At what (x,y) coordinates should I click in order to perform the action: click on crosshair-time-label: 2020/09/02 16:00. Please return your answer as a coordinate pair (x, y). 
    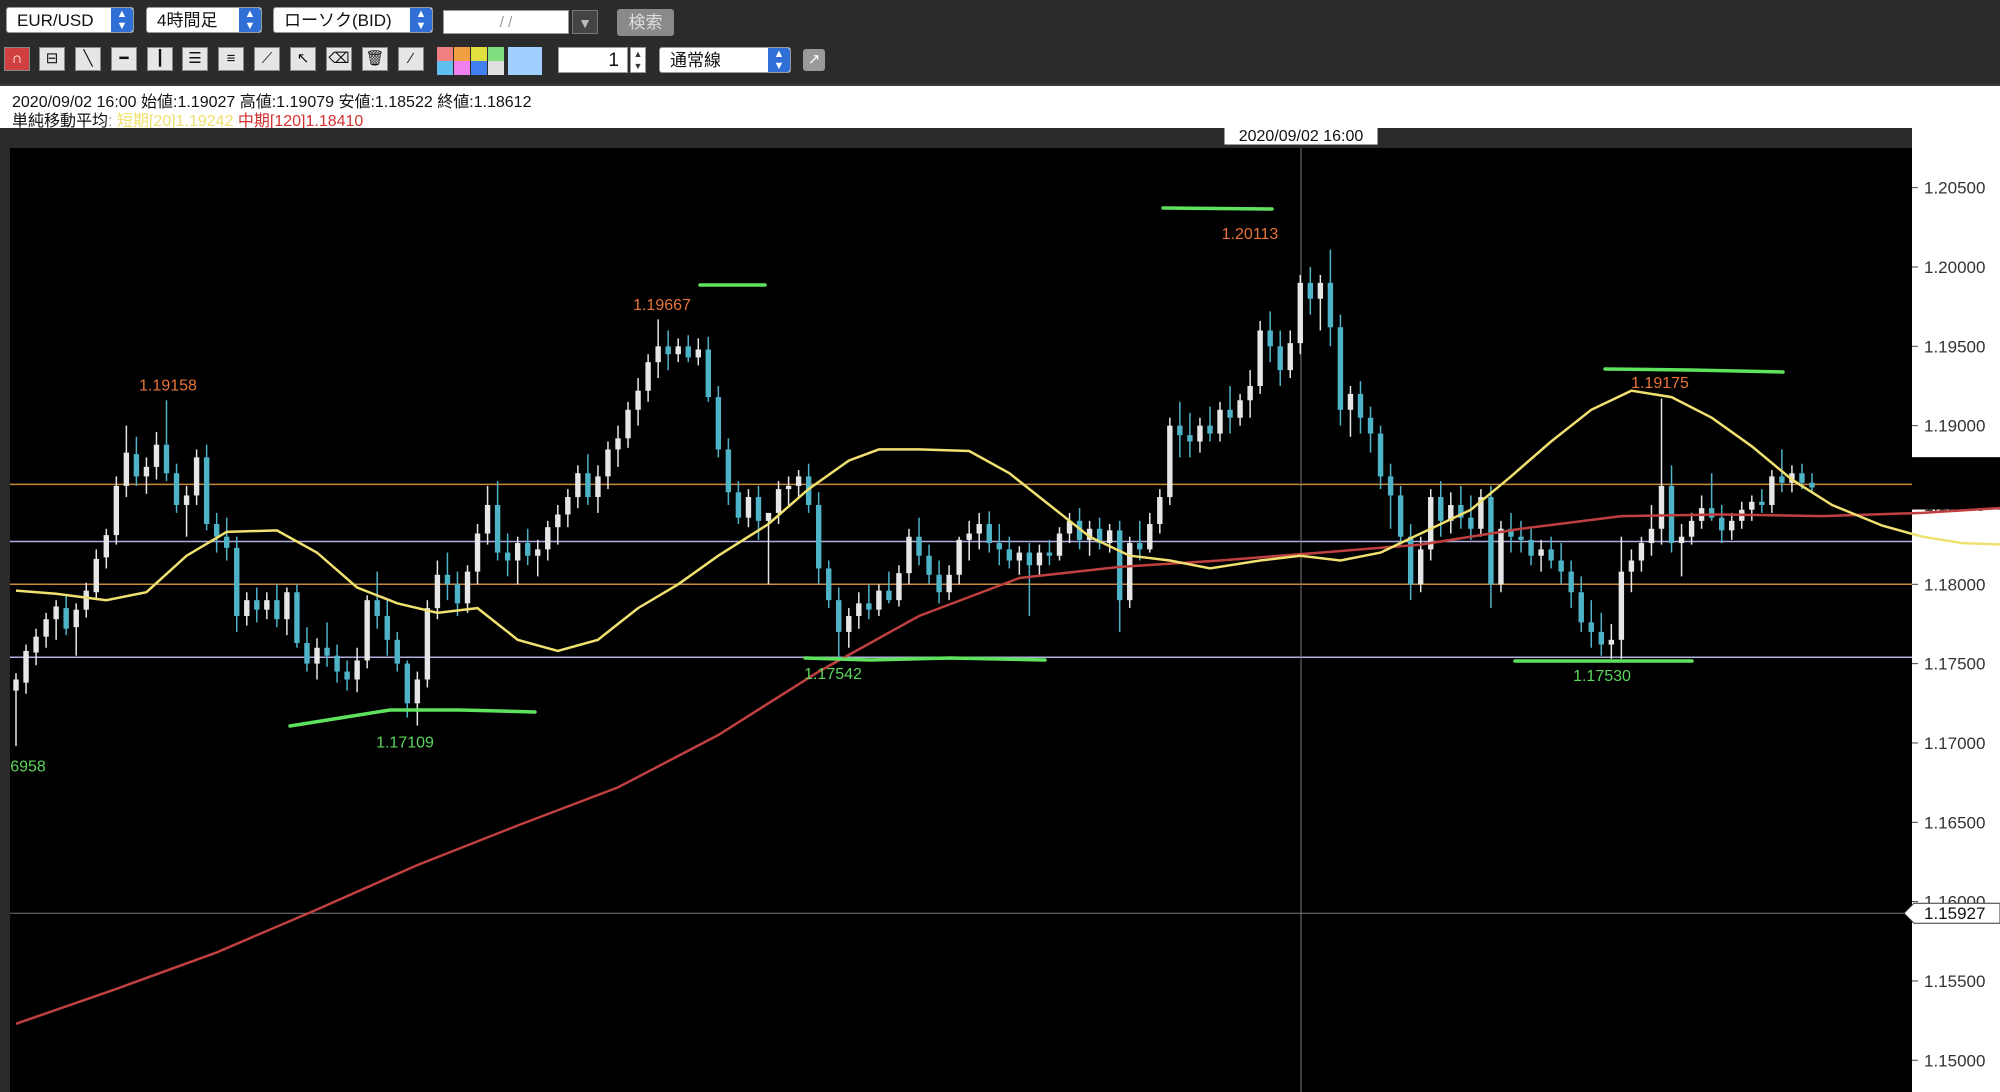
    Looking at the image, I should click on (1301, 136).